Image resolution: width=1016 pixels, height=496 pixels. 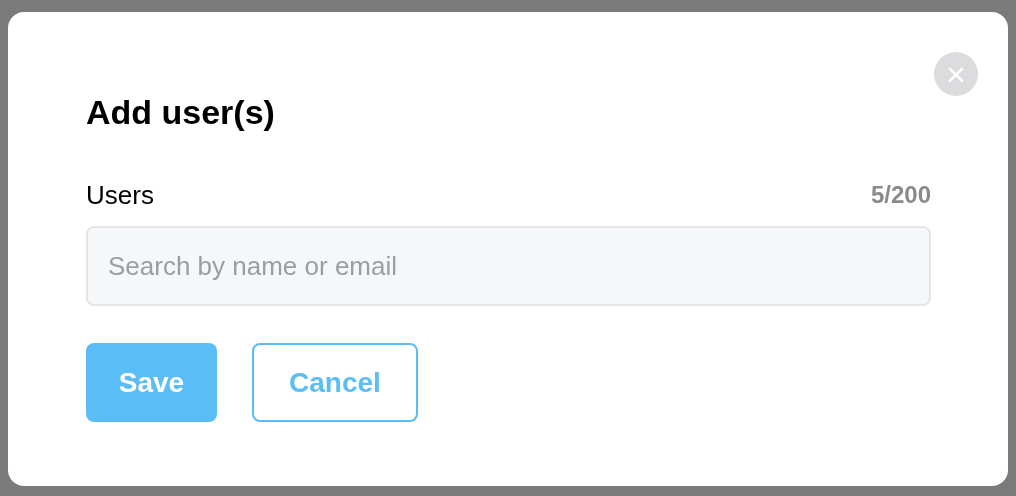 What do you see at coordinates (335, 382) in the screenshot?
I see `cancel-button: Cancel` at bounding box center [335, 382].